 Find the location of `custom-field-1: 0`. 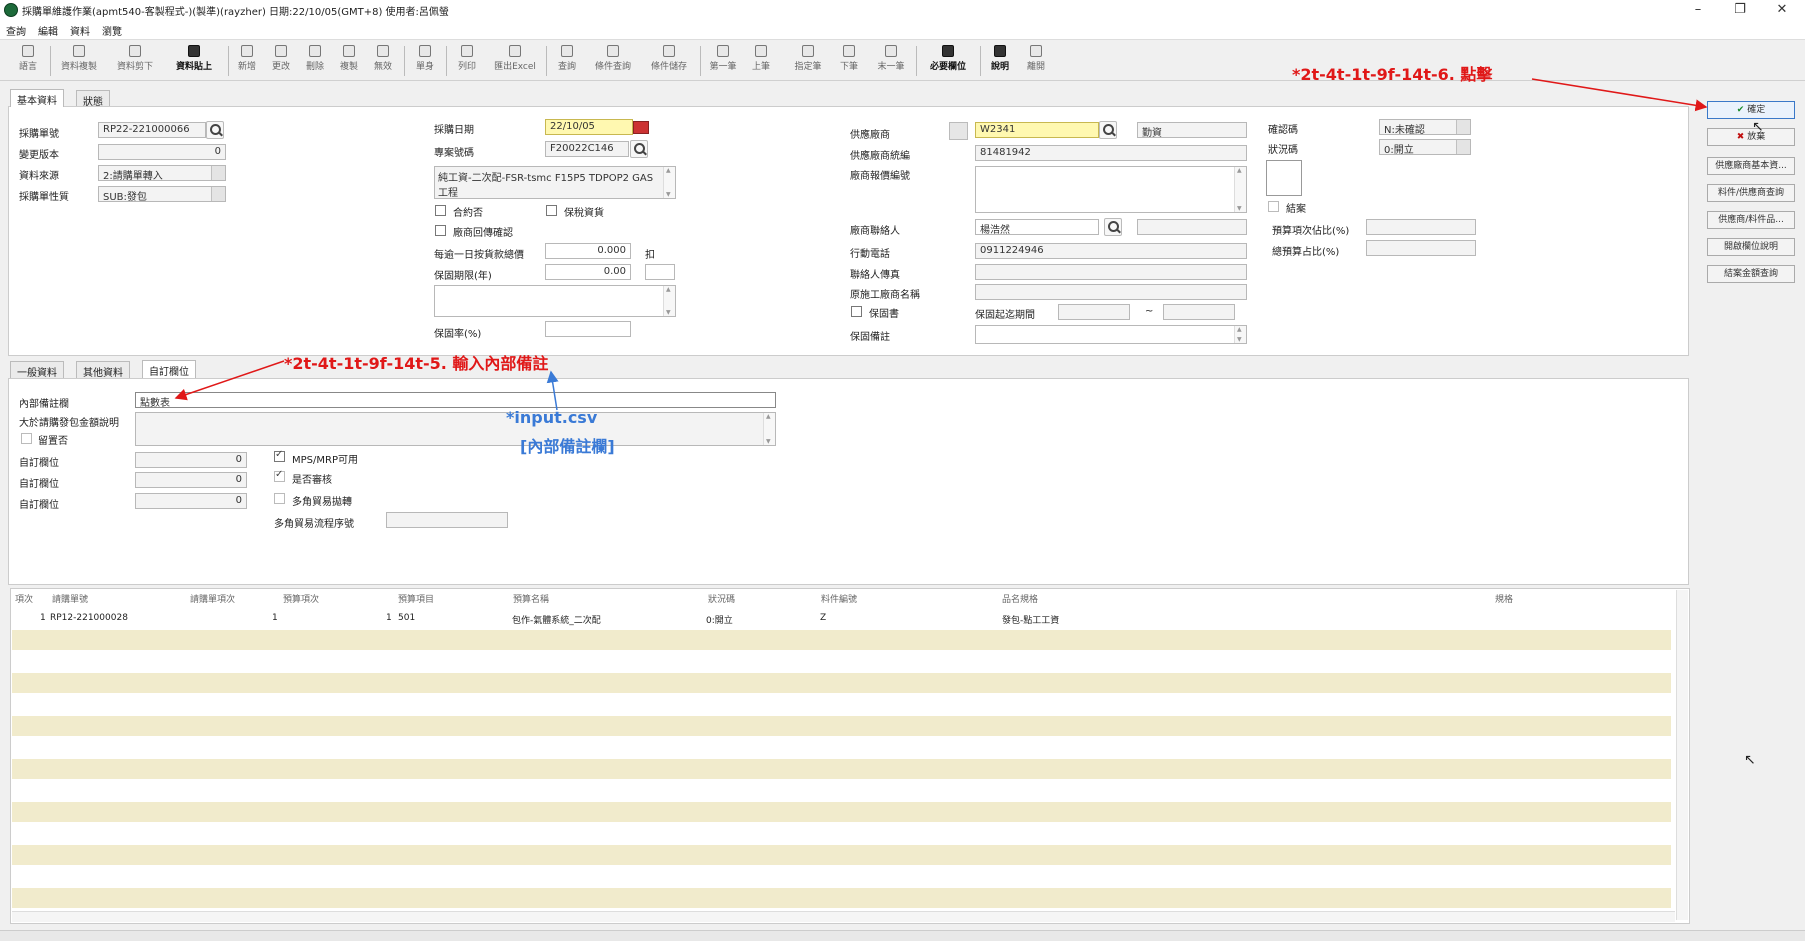

custom-field-1: 0 is located at coordinates (191, 460).